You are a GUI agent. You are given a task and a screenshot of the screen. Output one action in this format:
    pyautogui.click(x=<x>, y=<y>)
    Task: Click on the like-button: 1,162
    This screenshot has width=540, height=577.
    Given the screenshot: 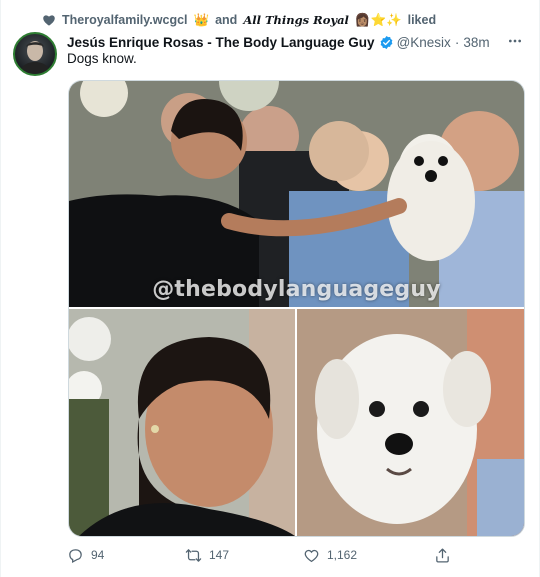 What is the action you would take?
    pyautogui.click(x=330, y=555)
    